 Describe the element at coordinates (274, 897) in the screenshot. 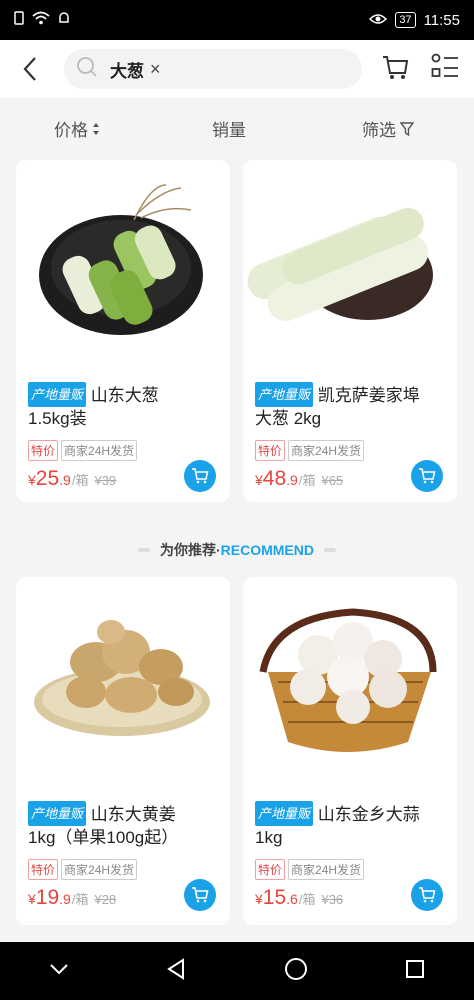

I see `price-integer: 15` at that location.